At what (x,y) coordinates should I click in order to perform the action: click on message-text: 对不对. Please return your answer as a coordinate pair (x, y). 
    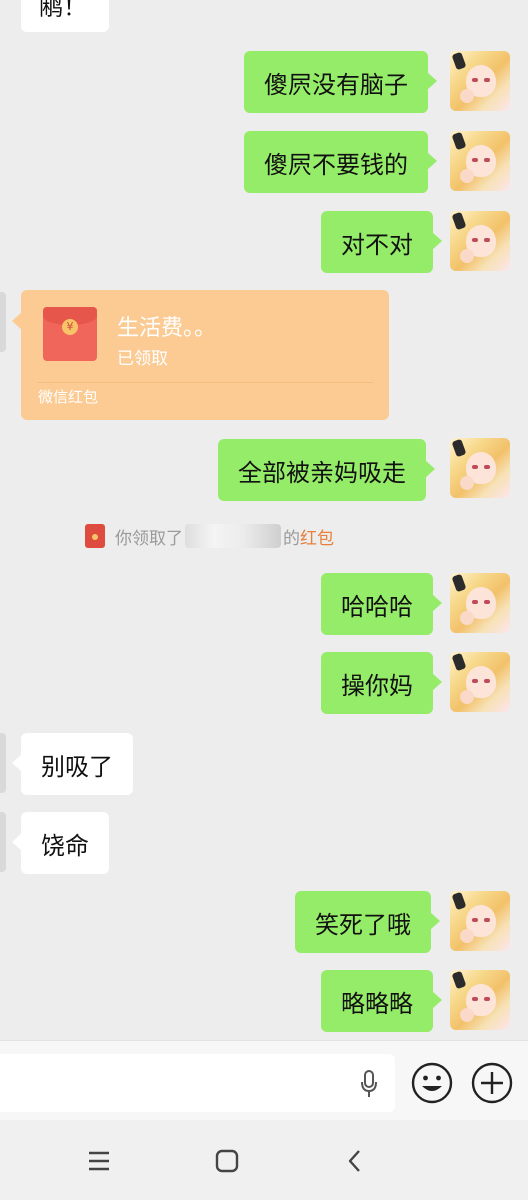
    Looking at the image, I should click on (377, 244).